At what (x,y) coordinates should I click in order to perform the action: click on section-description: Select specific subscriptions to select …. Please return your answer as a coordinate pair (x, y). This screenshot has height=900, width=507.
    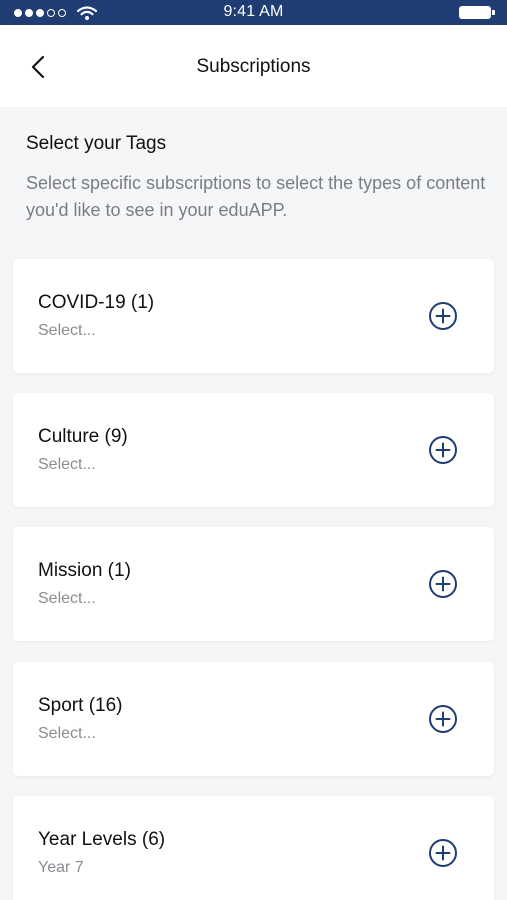
    Looking at the image, I should click on (256, 196).